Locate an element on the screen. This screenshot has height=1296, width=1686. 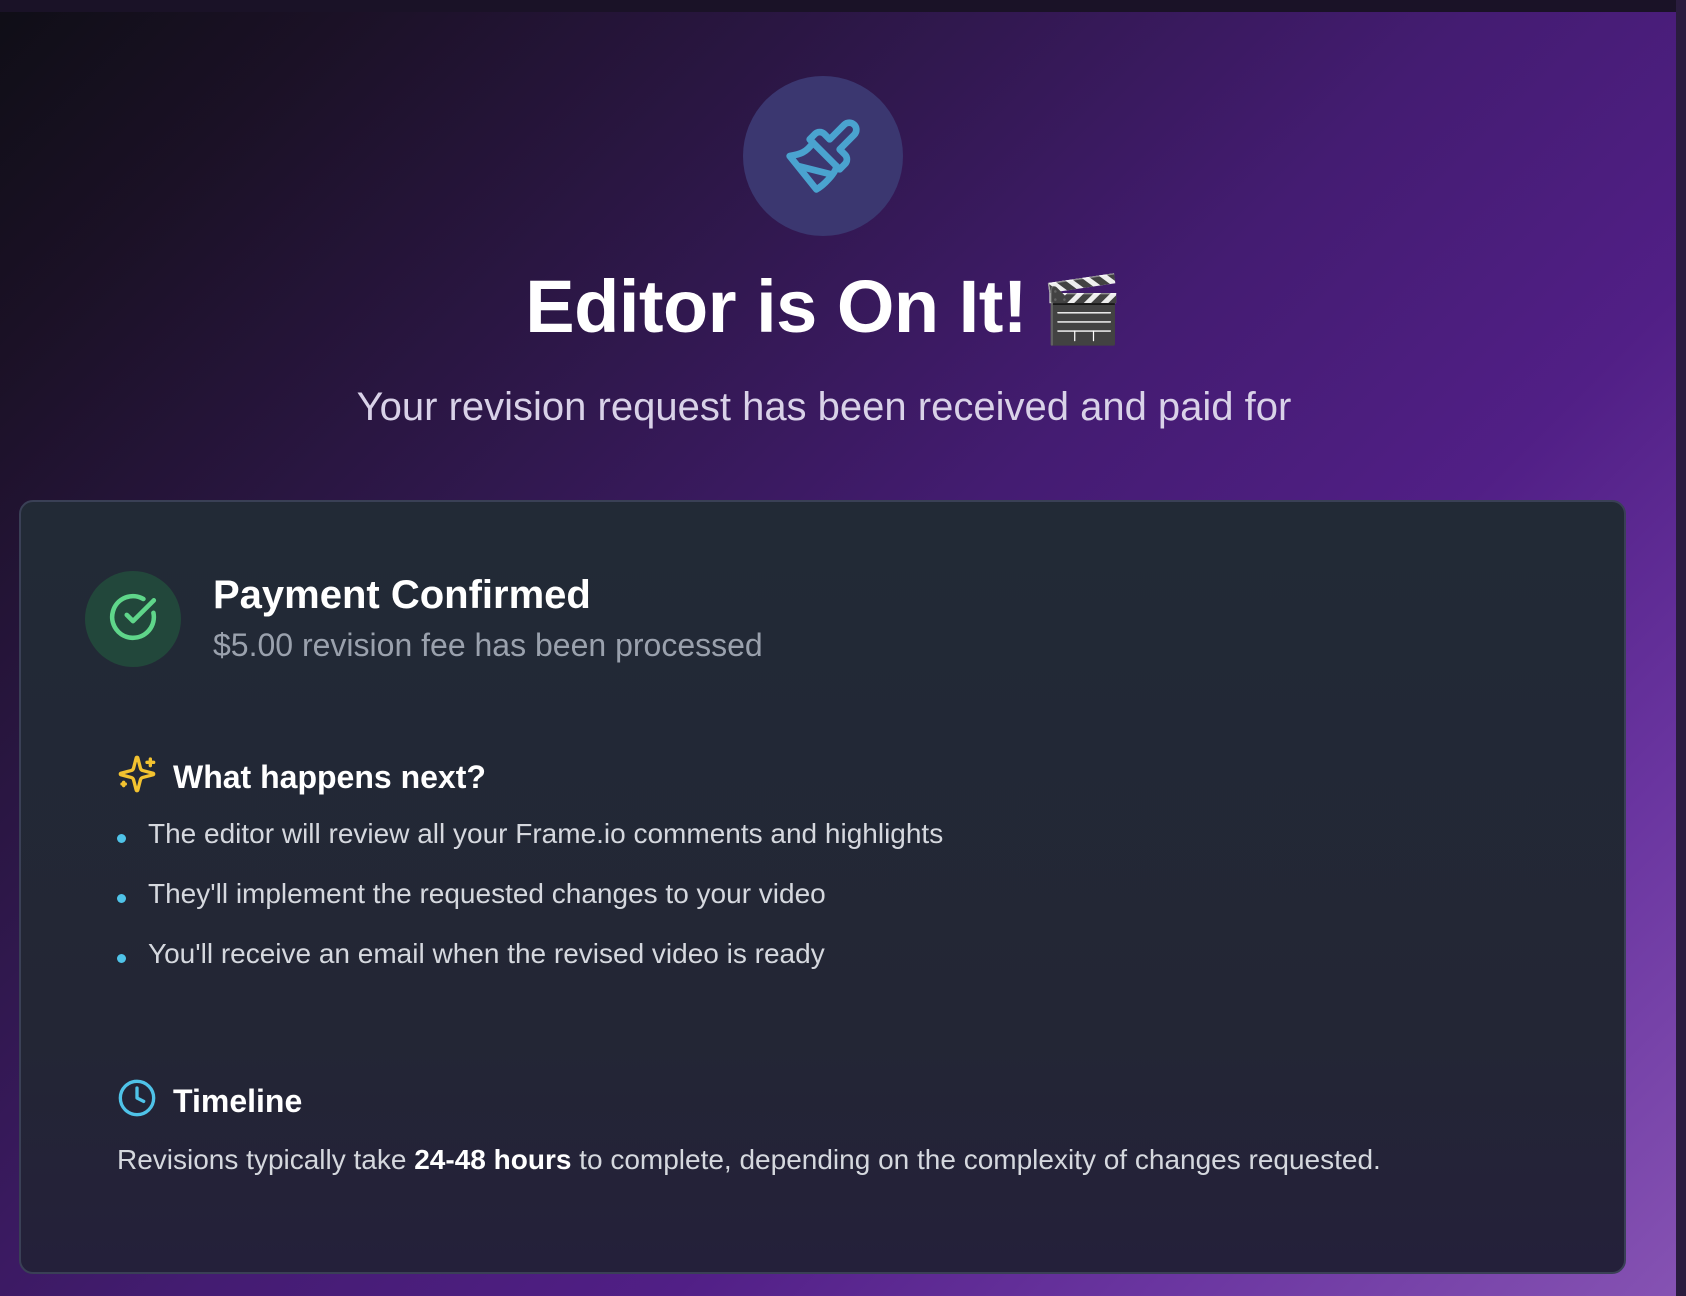
timeline-duration: 24-48 hours is located at coordinates (493, 1159).